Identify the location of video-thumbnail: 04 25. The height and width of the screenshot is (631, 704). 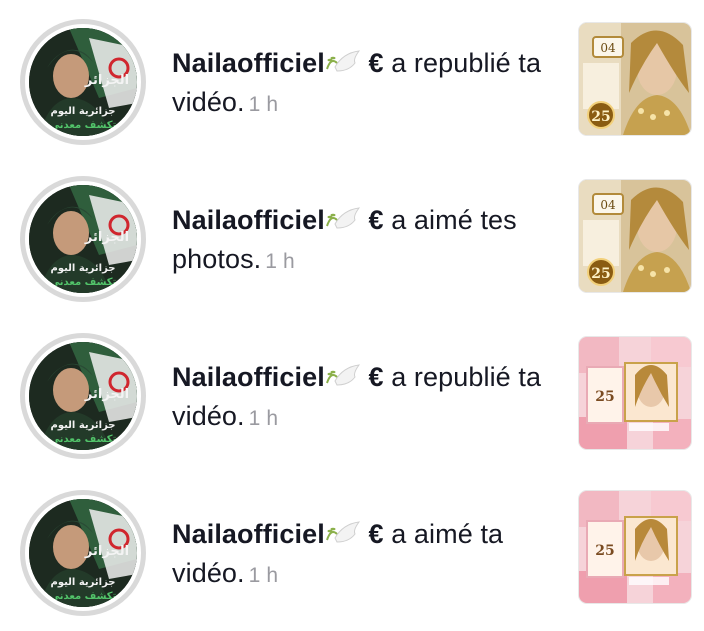
(635, 79).